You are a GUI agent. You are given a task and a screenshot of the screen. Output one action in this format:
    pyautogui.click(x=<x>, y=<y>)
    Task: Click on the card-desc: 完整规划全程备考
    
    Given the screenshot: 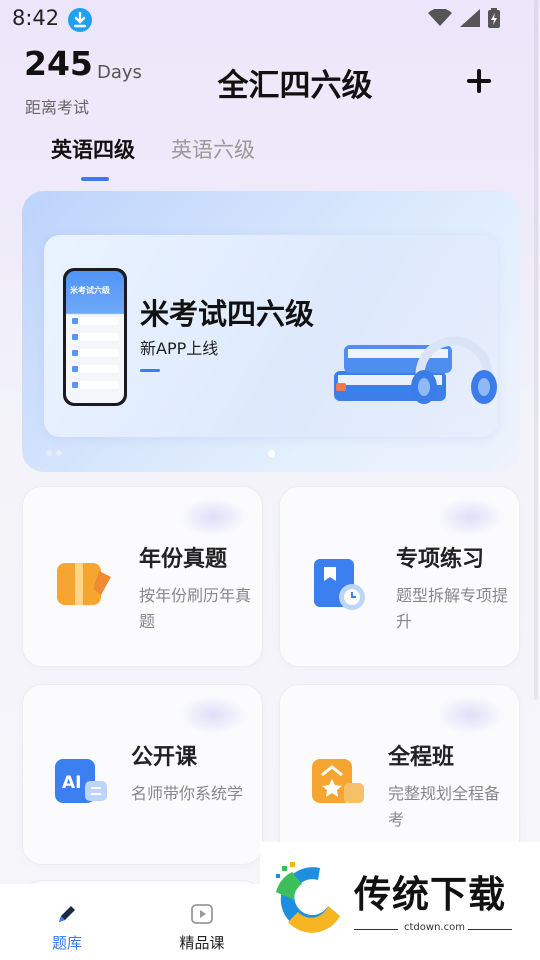 What is the action you would take?
    pyautogui.click(x=444, y=806)
    